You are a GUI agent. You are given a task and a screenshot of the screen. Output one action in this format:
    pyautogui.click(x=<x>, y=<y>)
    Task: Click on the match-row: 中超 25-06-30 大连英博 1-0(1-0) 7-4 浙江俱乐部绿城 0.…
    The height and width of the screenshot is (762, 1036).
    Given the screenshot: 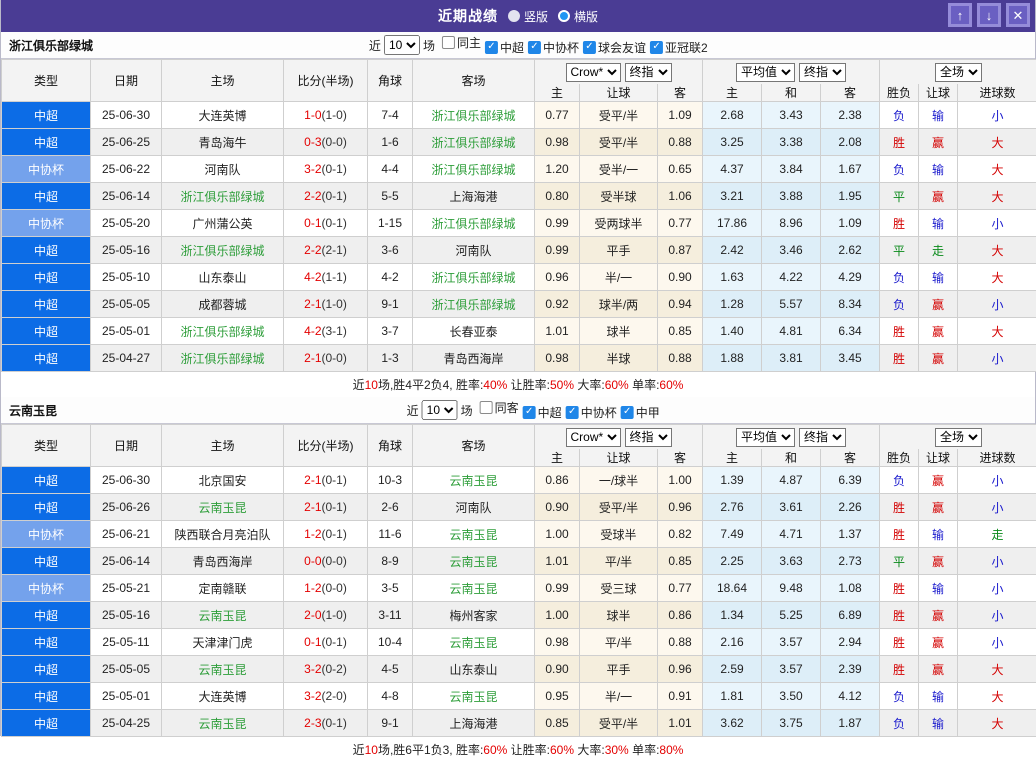 What is the action you would take?
    pyautogui.click(x=519, y=115)
    